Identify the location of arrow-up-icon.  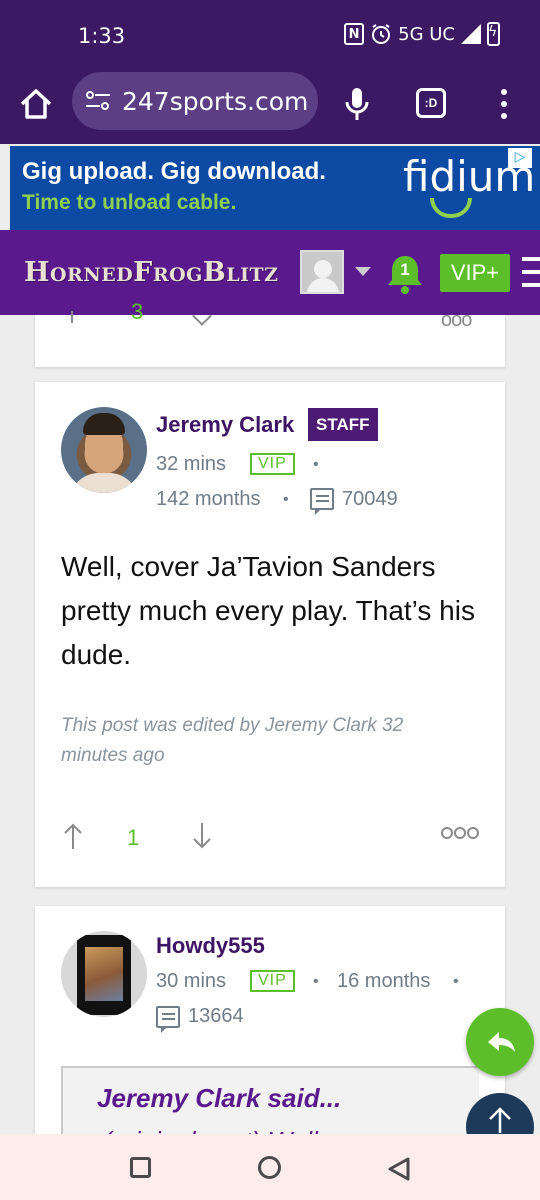
(500, 1120).